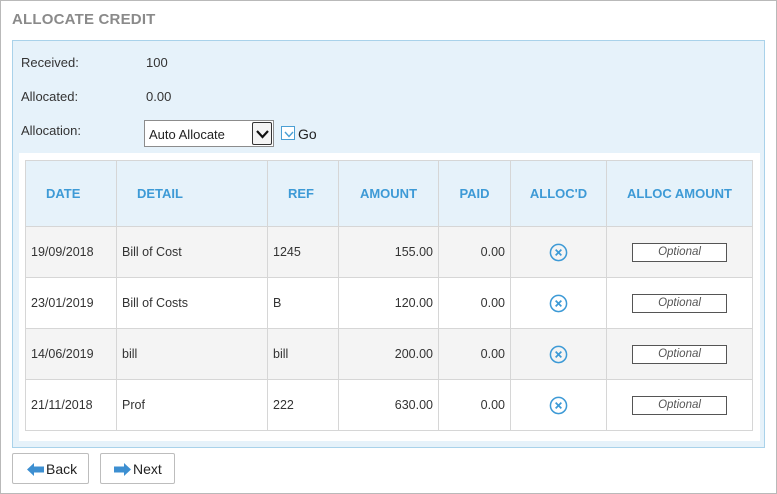 This screenshot has height=494, width=777. I want to click on row-ref: B, so click(303, 303).